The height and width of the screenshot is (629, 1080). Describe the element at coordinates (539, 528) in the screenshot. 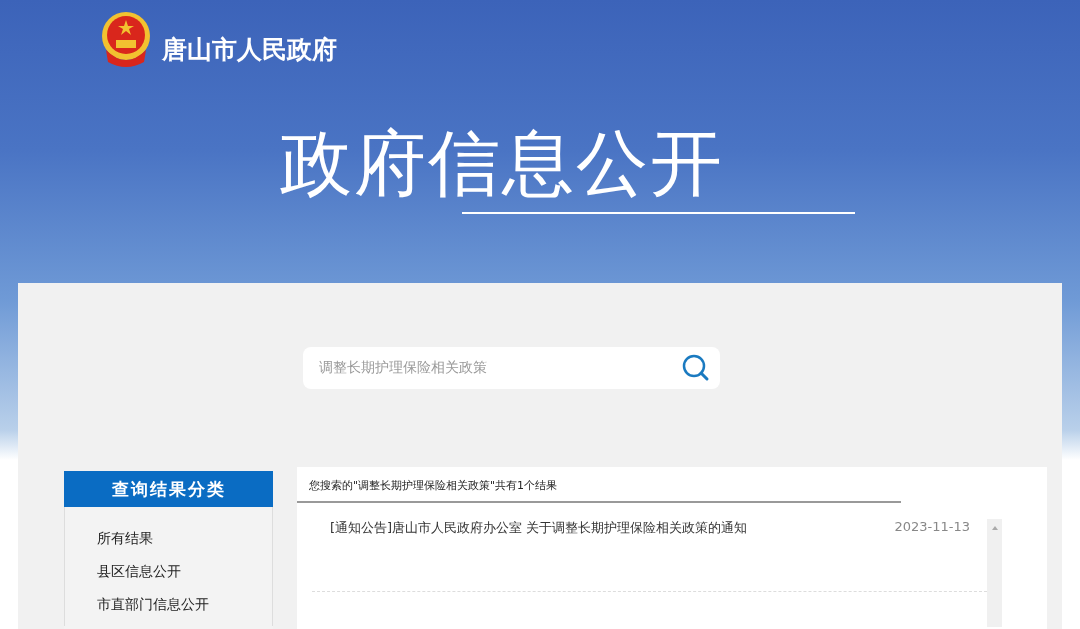

I see `result-link: [通知公告]唐山市人民政府办公室 关于调整长期护理保险相关政策的通知` at that location.